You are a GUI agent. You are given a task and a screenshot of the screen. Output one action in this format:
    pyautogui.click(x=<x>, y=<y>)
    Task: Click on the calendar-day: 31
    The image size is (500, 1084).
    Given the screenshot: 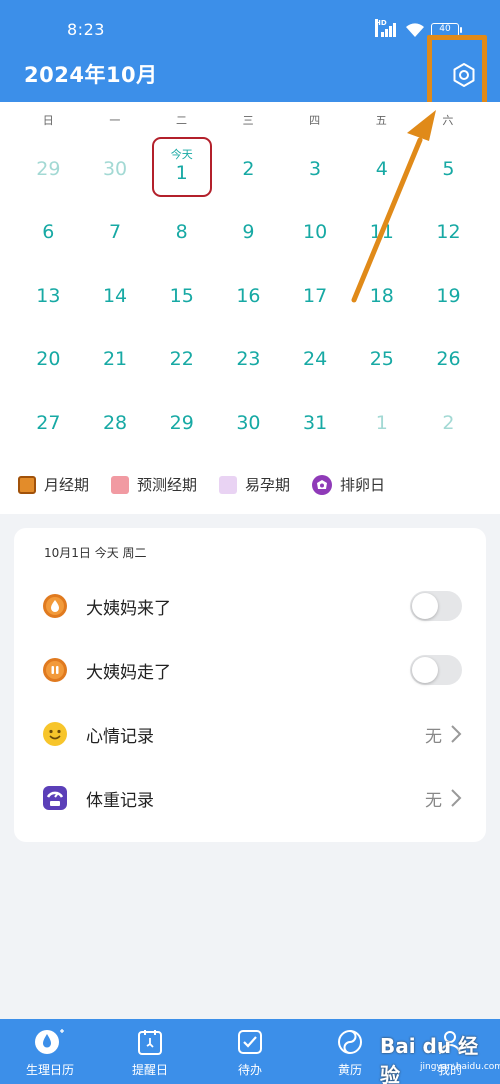 What is the action you would take?
    pyautogui.click(x=315, y=423)
    